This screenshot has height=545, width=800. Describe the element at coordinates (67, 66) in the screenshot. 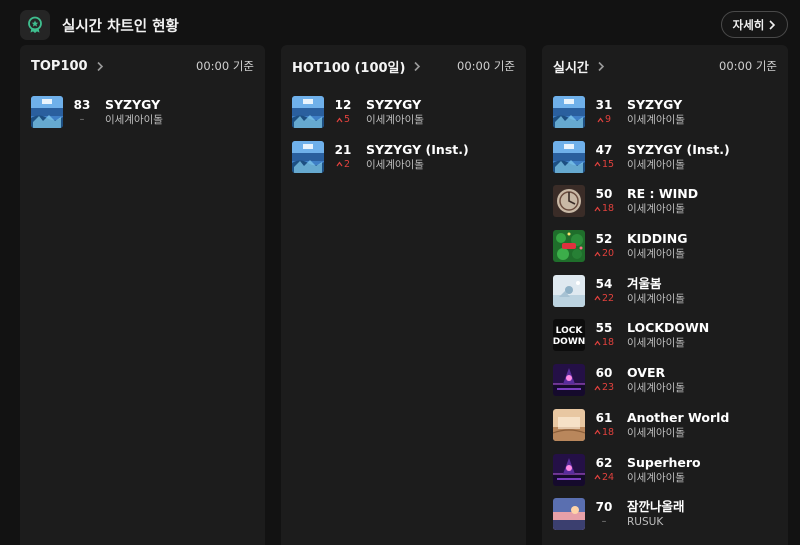

I see `panel-title-link: TOP100` at that location.